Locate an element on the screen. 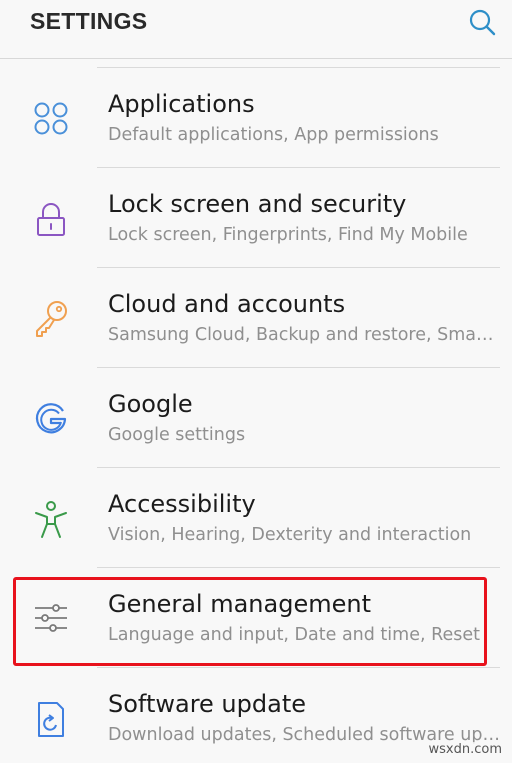 The image size is (512, 763). settings-item-label: General management is located at coordinates (239, 604).